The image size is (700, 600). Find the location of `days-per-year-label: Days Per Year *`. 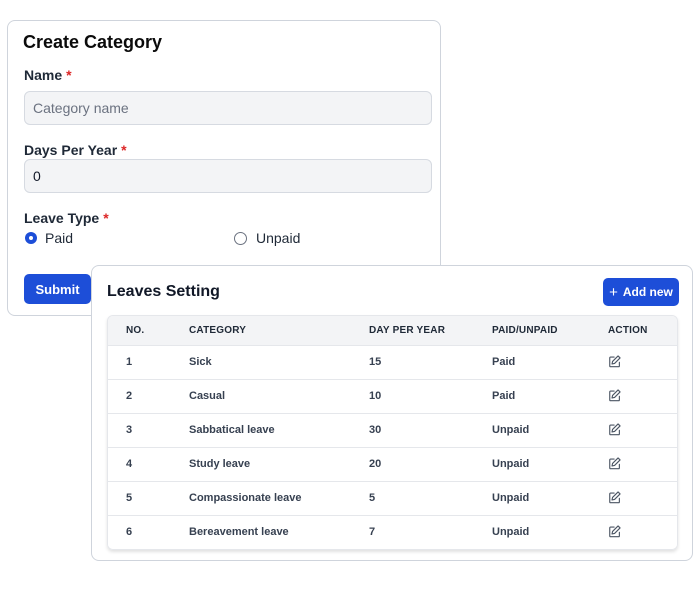

days-per-year-label: Days Per Year * is located at coordinates (75, 150).